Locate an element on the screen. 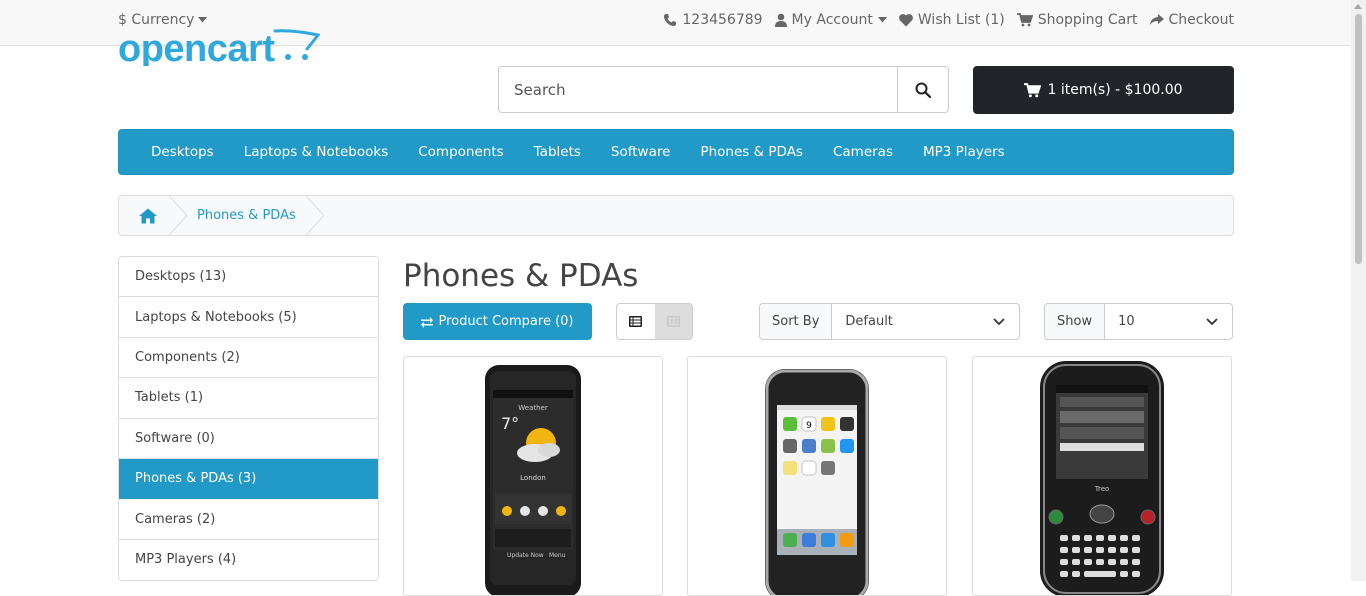 The height and width of the screenshot is (596, 1366). shopping-cart-link: Shopping Cart is located at coordinates (1077, 20).